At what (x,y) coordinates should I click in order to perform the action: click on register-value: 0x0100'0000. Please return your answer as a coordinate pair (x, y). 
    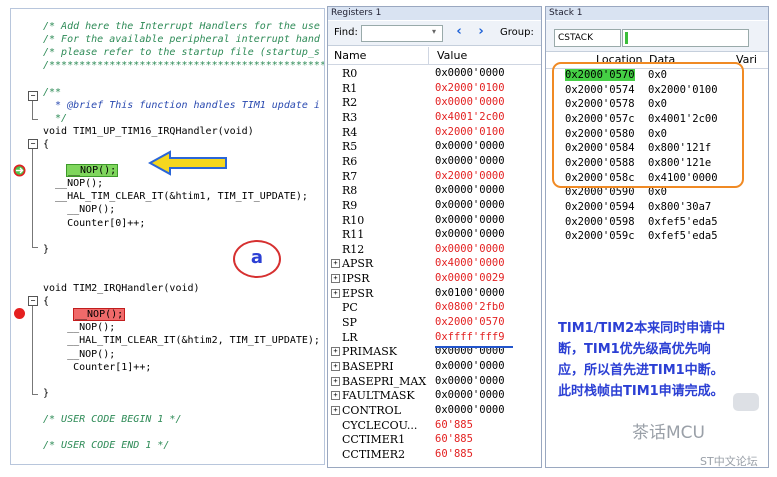
    Looking at the image, I should click on (470, 293).